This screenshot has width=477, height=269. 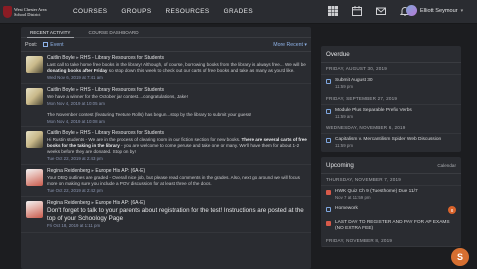 What do you see at coordinates (391, 128) in the screenshot?
I see `date-header: WEDNESDAY, NOVEMBER 6, 2019` at bounding box center [391, 128].